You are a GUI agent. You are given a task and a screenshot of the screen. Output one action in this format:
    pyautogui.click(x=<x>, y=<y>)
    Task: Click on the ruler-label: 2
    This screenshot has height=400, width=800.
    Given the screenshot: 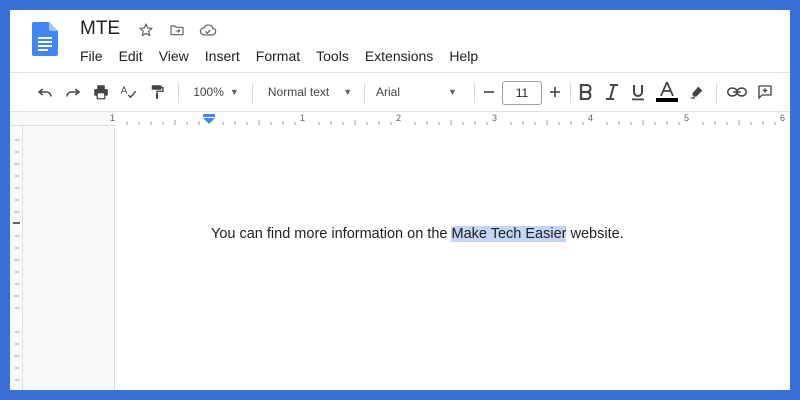 What is the action you would take?
    pyautogui.click(x=399, y=118)
    